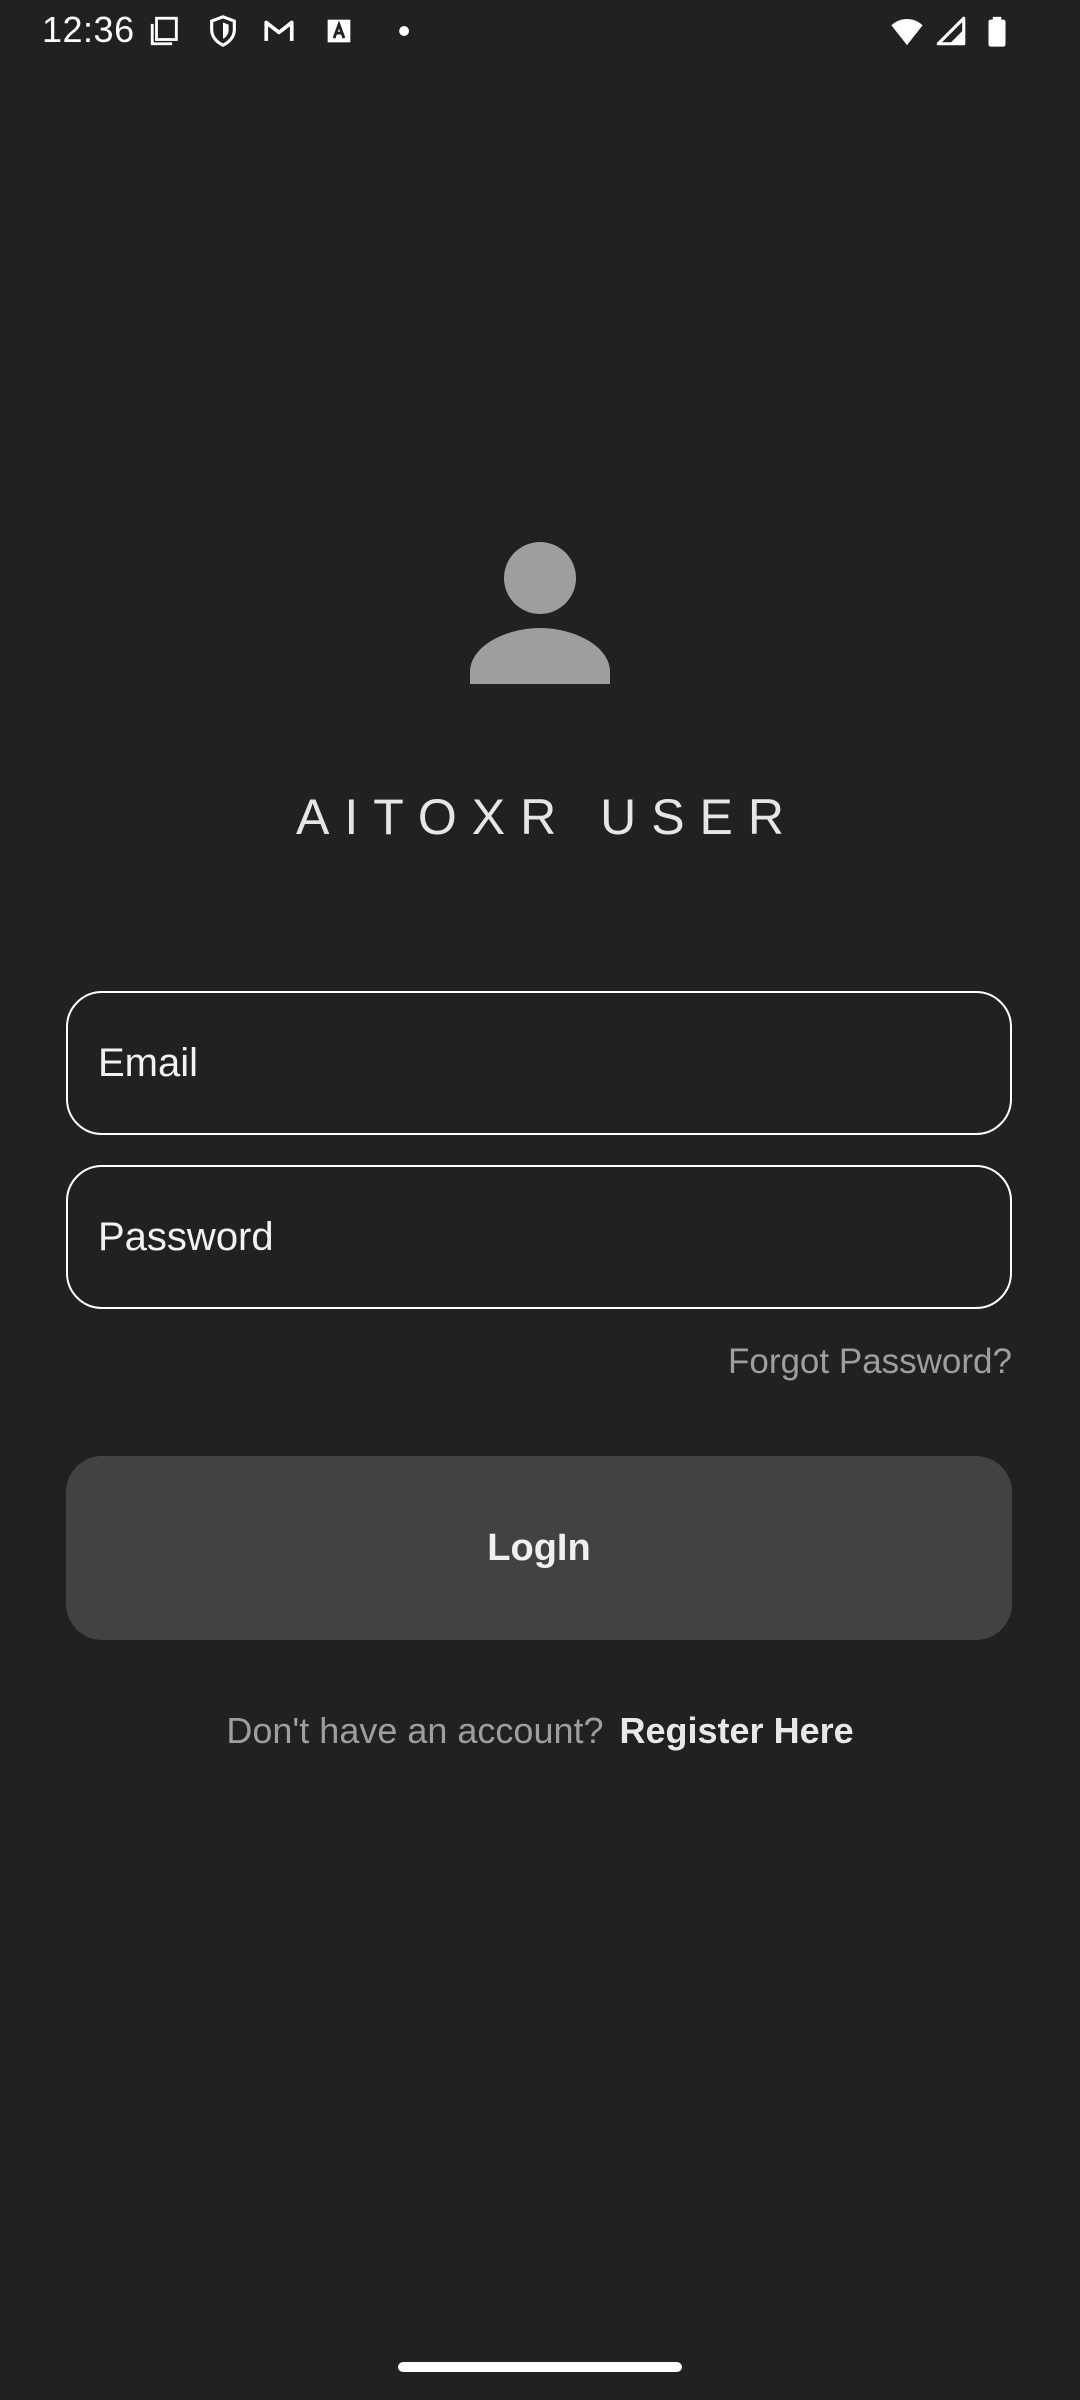  What do you see at coordinates (997, 31) in the screenshot?
I see `battery-icon` at bounding box center [997, 31].